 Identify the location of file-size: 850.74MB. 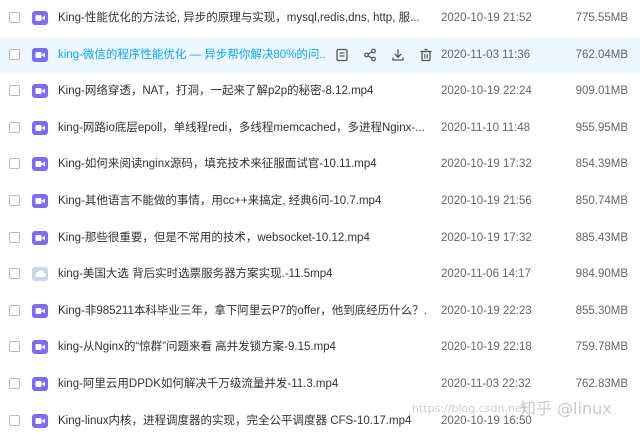
(601, 201).